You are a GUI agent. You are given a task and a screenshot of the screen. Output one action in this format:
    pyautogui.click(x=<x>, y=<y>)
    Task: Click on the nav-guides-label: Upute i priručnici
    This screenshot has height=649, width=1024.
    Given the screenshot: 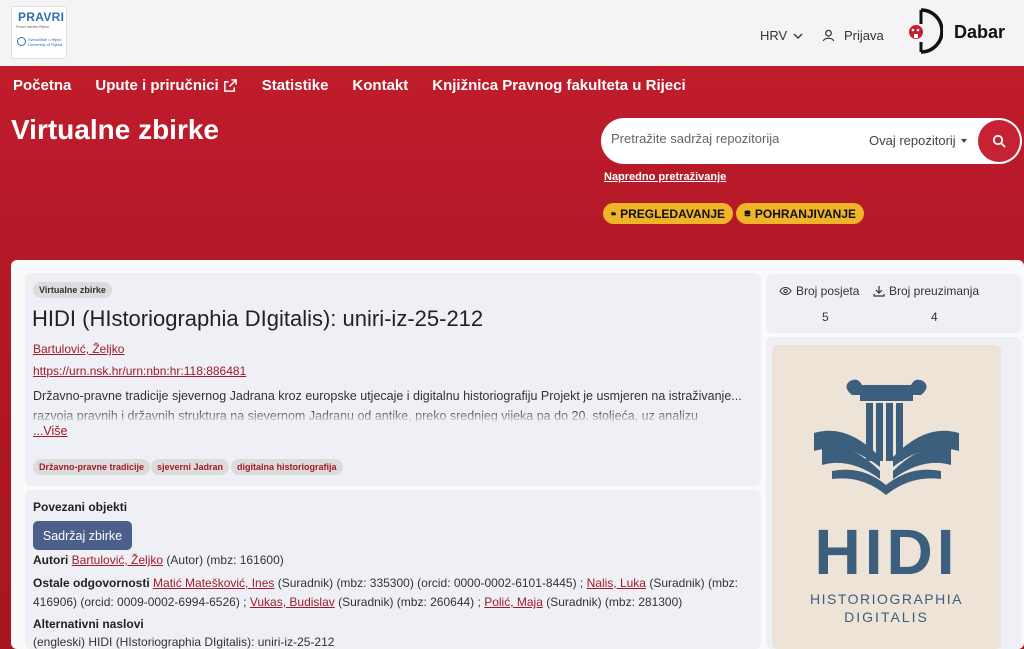 What is the action you would take?
    pyautogui.click(x=157, y=85)
    